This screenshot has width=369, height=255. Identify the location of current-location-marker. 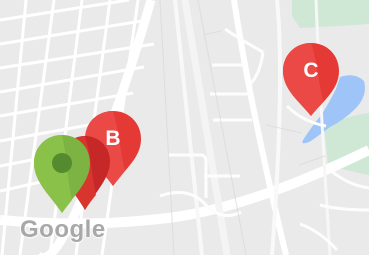
(62, 174).